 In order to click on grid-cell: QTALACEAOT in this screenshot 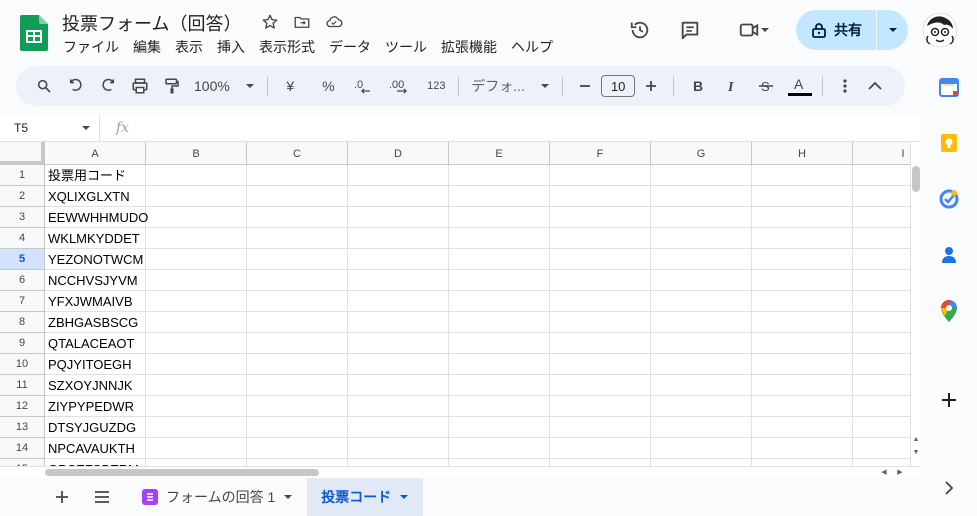, I will do `click(95, 343)`.